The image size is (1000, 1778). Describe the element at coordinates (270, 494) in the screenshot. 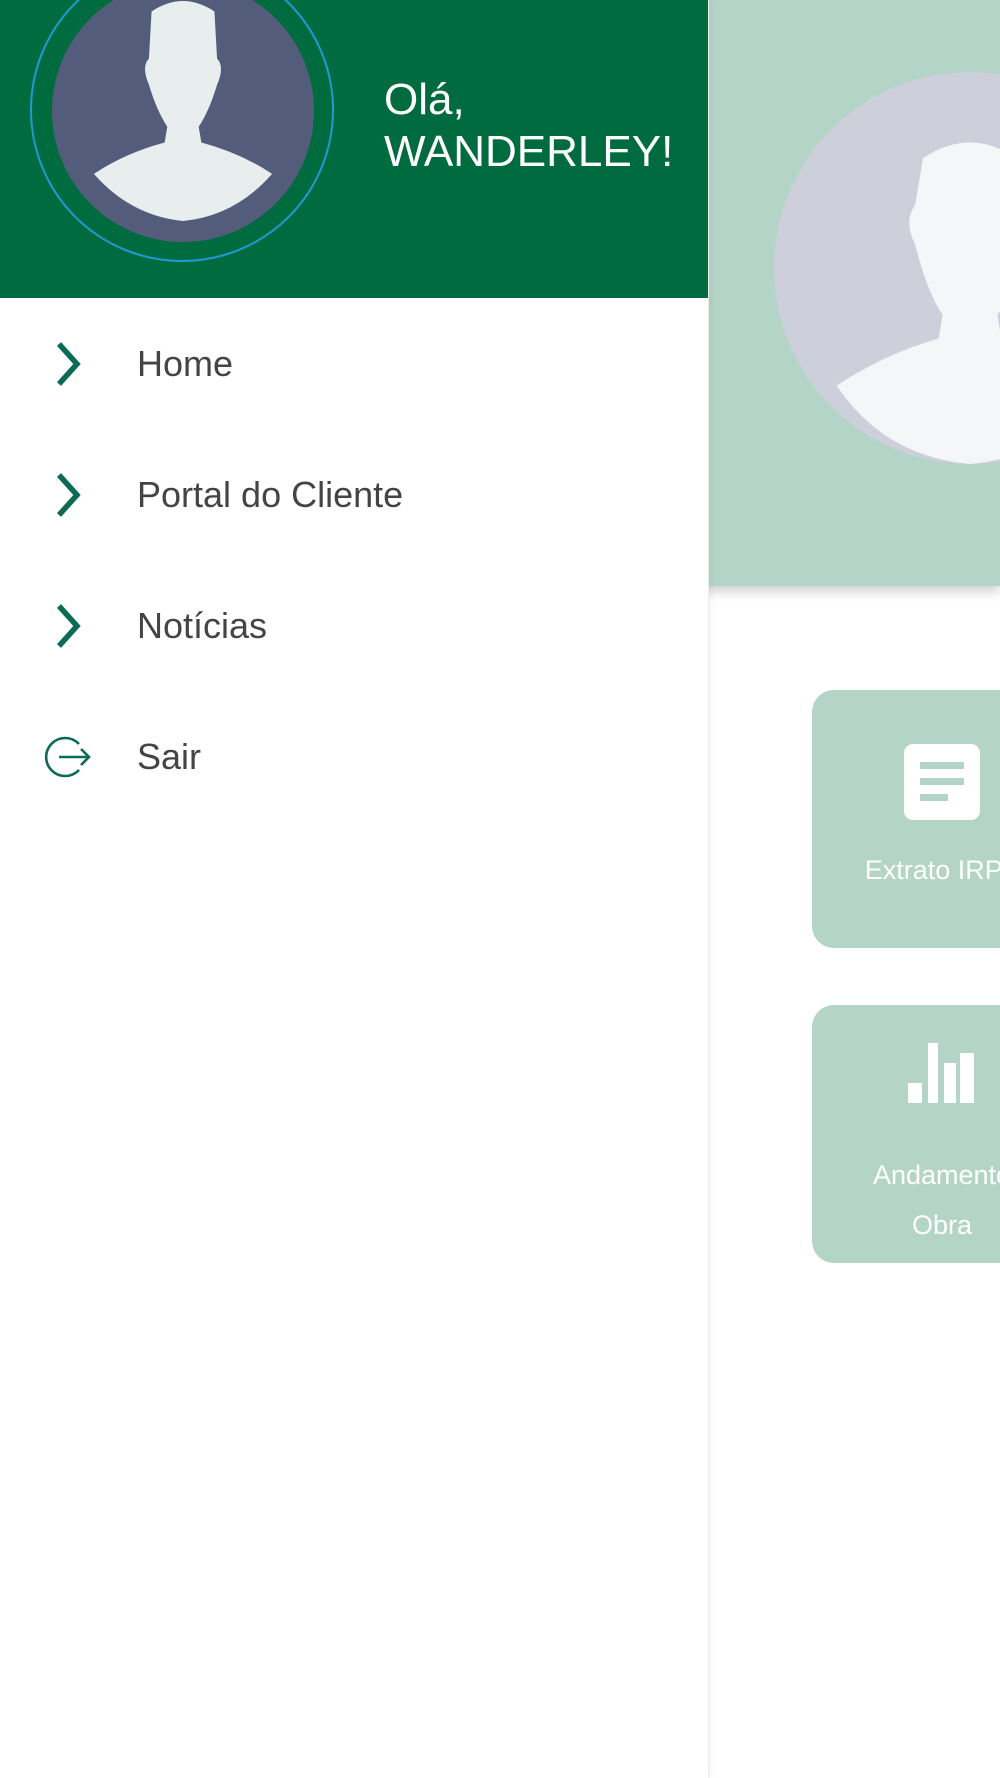

I see `menu-item-portal-do-cliente-label: Portal do Cliente` at that location.